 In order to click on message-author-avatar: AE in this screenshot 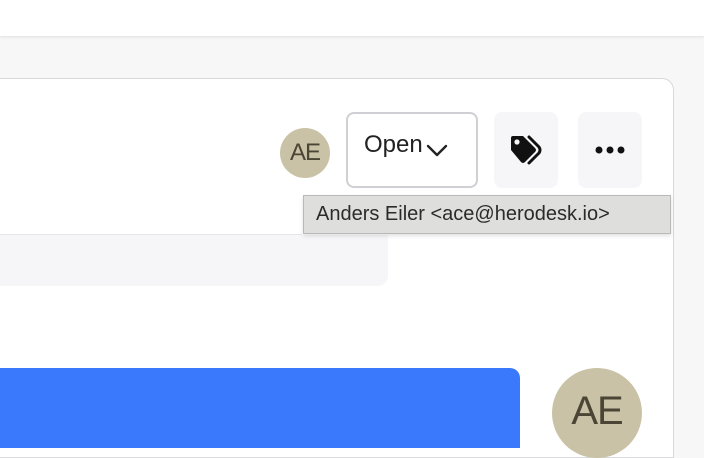, I will do `click(597, 413)`.